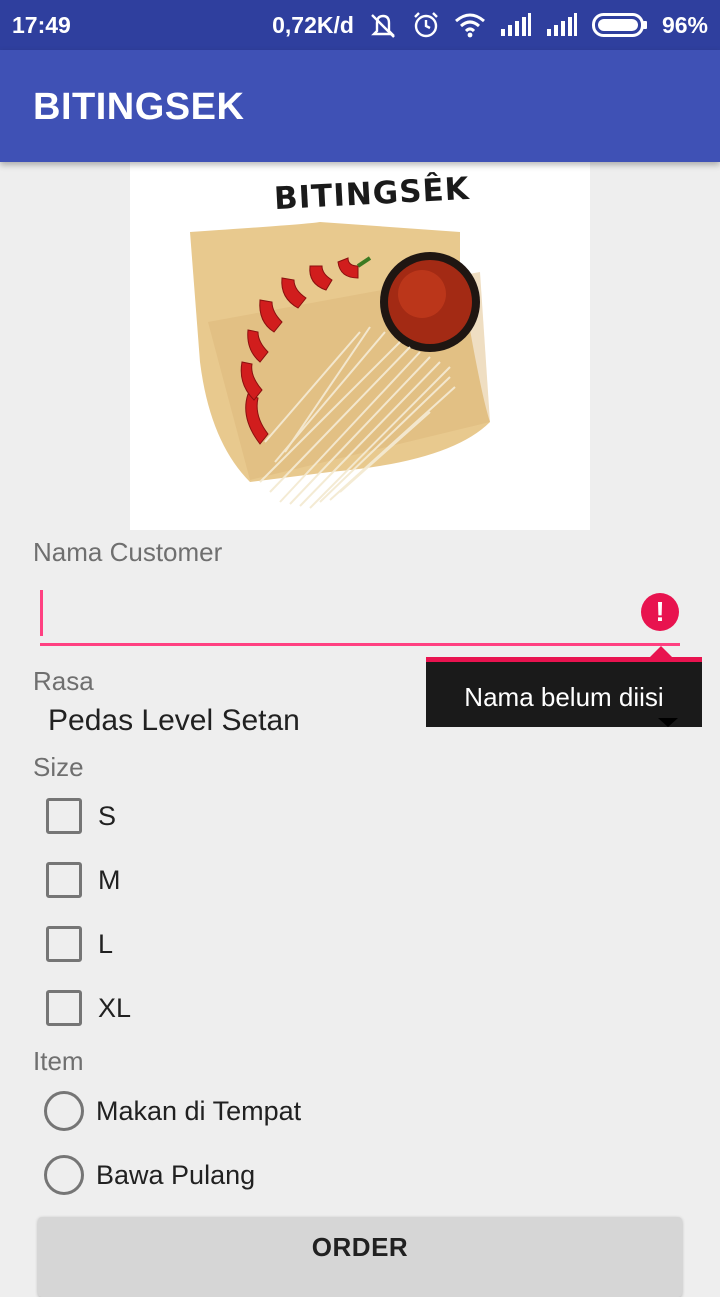  I want to click on tooltip-arrow, so click(661, 651).